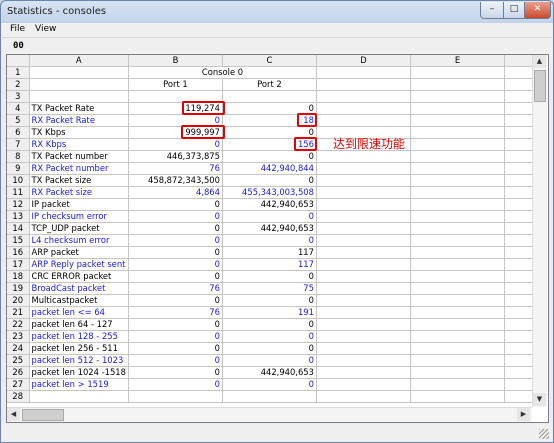 The image size is (554, 443). Describe the element at coordinates (79, 132) in the screenshot. I see `row-label: TX Kbps` at that location.